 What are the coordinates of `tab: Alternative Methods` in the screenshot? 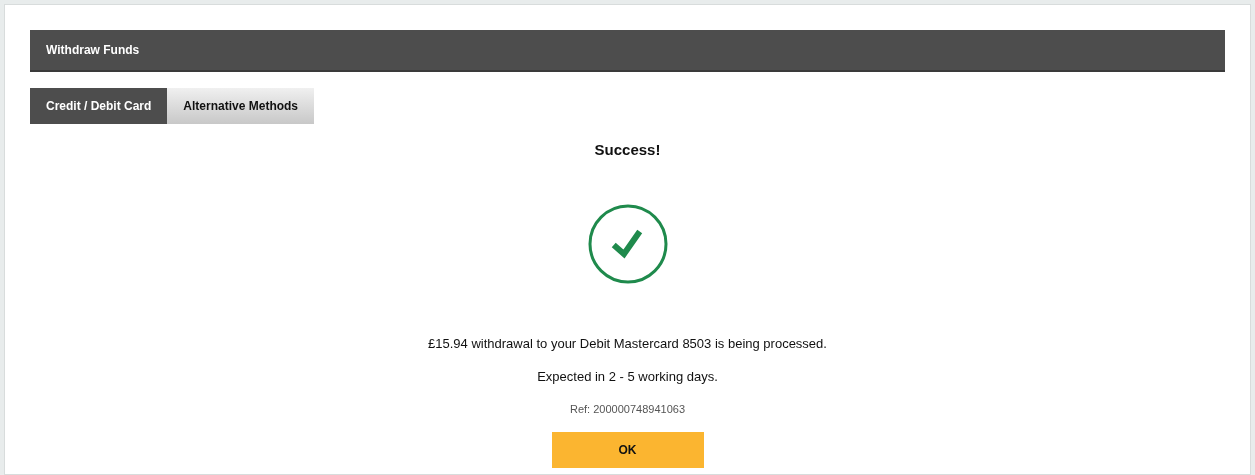 It's located at (241, 106).